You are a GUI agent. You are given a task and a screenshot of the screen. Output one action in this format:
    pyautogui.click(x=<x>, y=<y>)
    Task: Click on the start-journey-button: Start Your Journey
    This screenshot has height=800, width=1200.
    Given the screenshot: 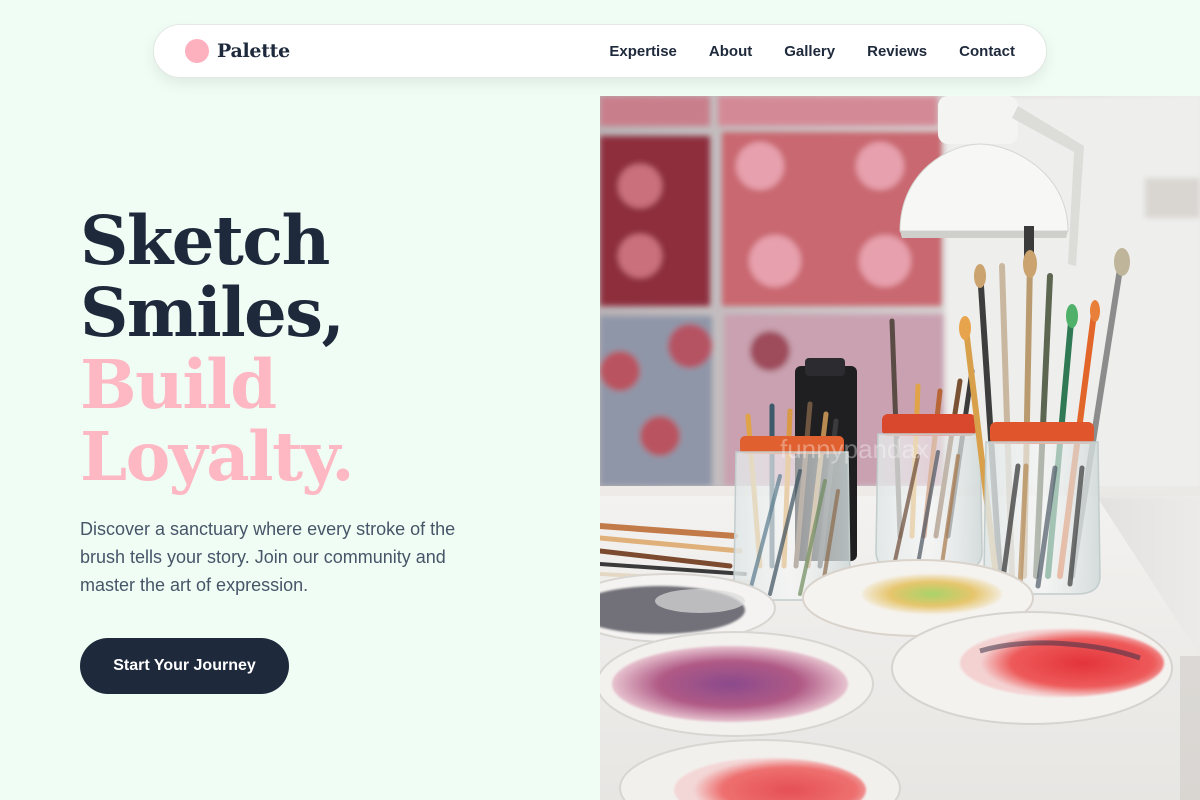 What is the action you would take?
    pyautogui.click(x=184, y=666)
    